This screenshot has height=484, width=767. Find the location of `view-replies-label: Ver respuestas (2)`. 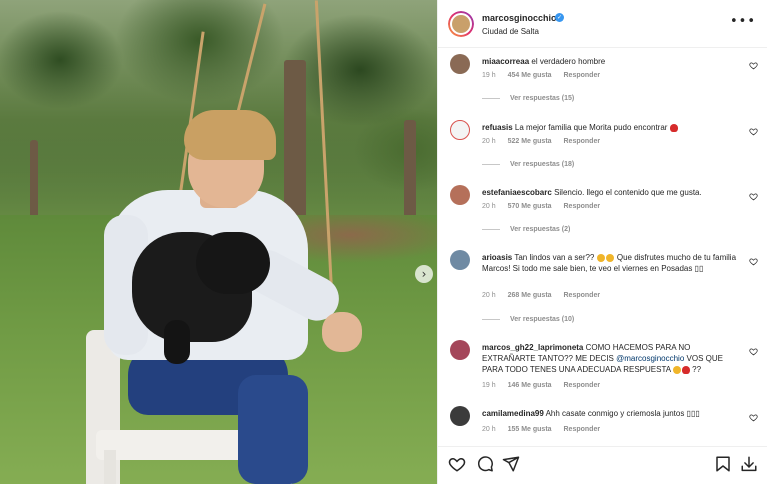

view-replies-label: Ver respuestas (2) is located at coordinates (540, 229).